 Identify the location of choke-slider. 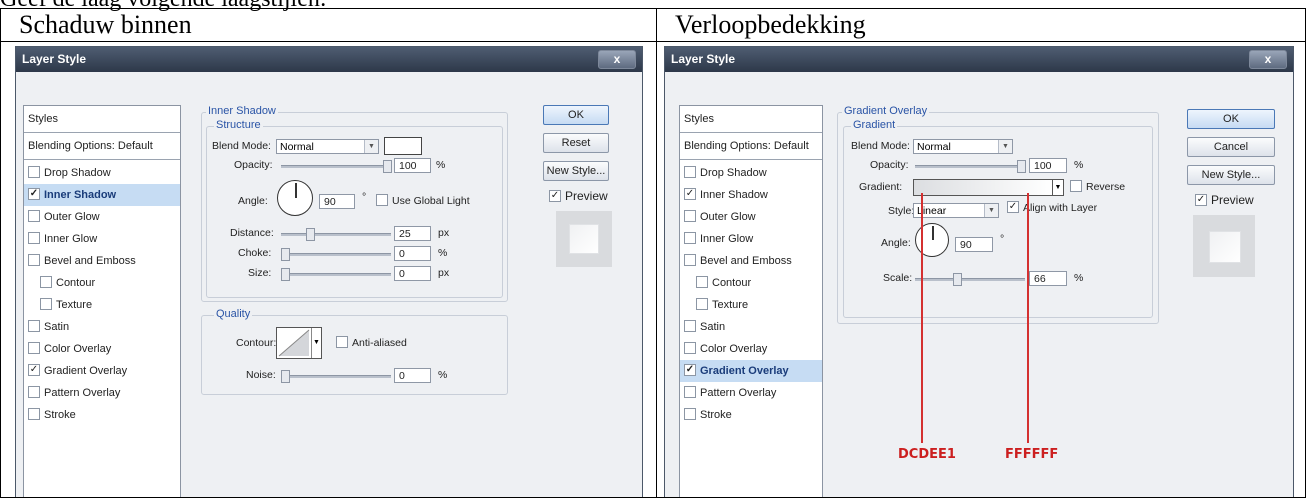
(336, 254).